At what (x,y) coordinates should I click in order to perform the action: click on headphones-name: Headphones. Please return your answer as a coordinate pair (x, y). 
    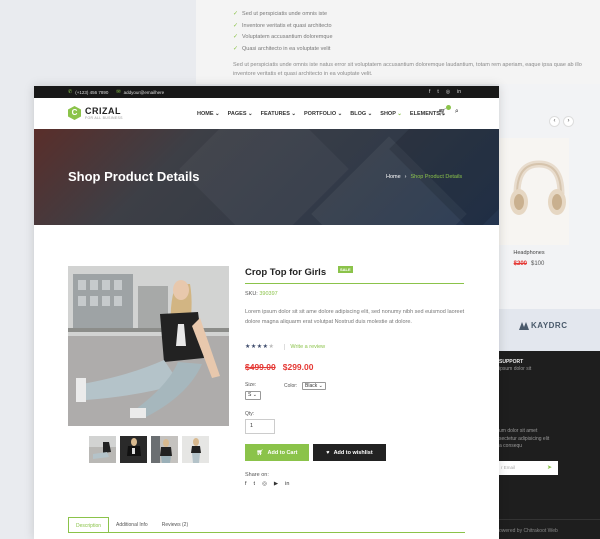
    Looking at the image, I should click on (529, 253).